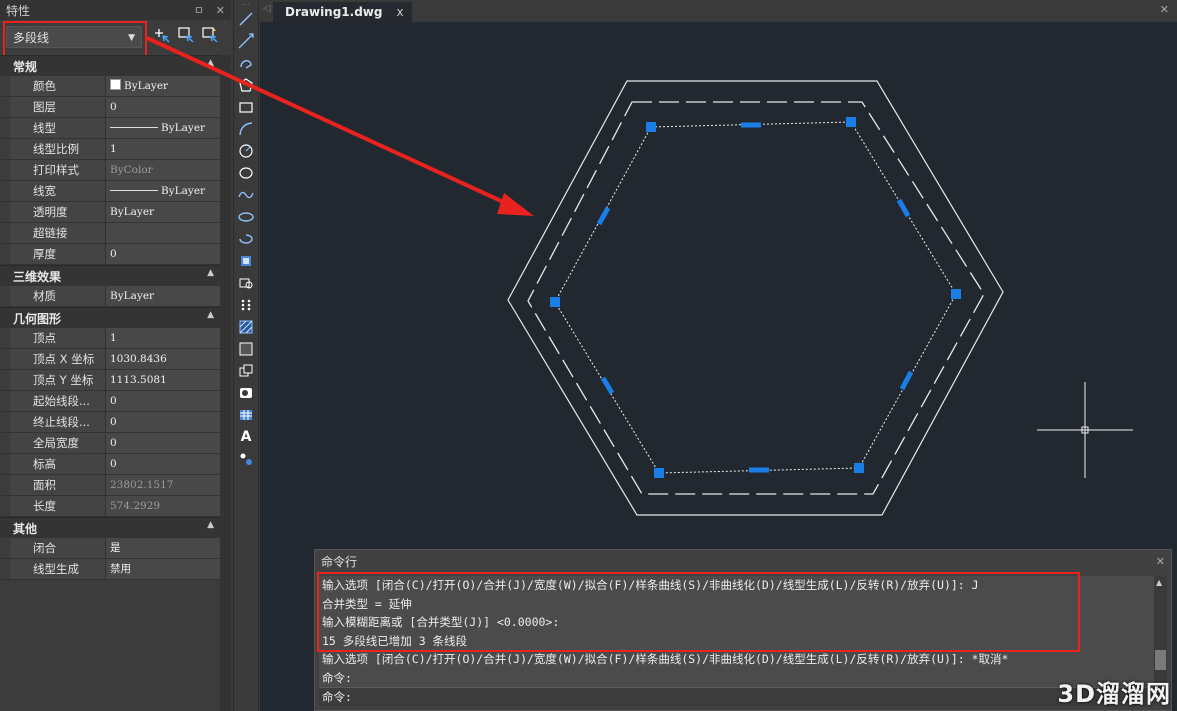  What do you see at coordinates (337, 677) in the screenshot?
I see `history-line: 命令:` at bounding box center [337, 677].